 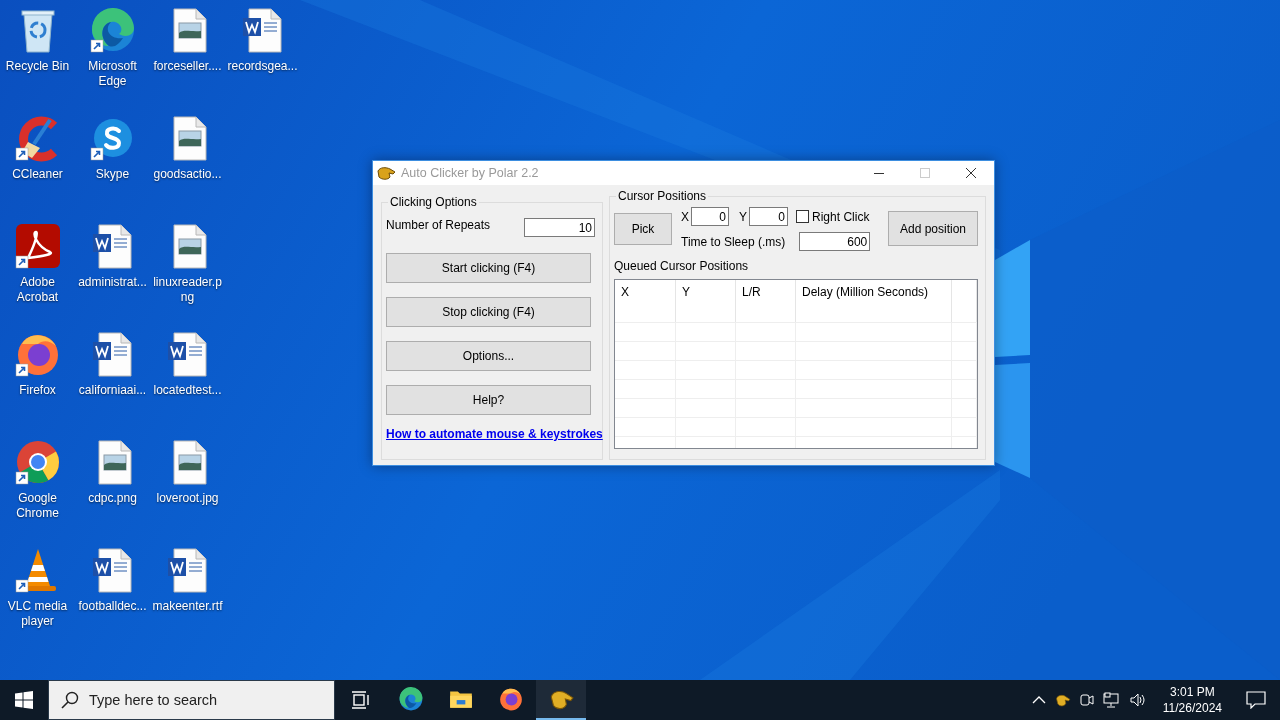 I want to click on column-header: L/R, so click(x=766, y=301).